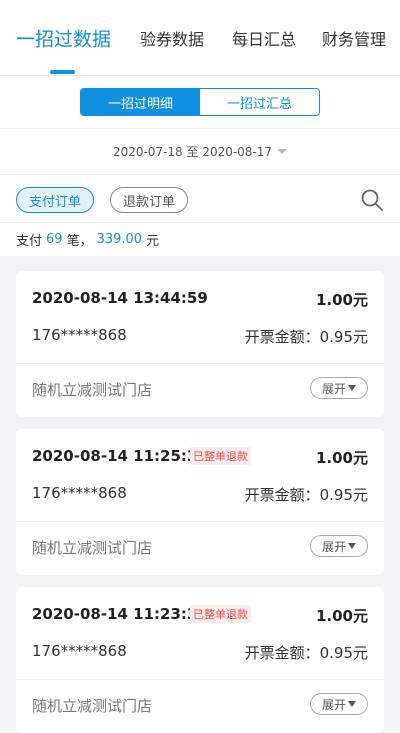 The image size is (400, 733). Describe the element at coordinates (62, 72) in the screenshot. I see `active-tab-indicator` at that location.